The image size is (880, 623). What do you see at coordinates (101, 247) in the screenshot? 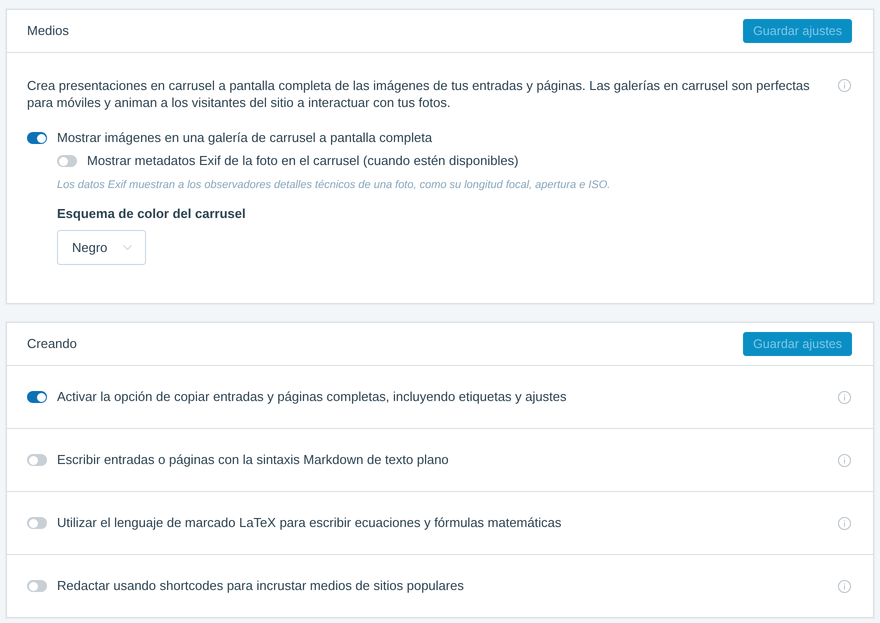
I see `color-scheme-select: Negro` at bounding box center [101, 247].